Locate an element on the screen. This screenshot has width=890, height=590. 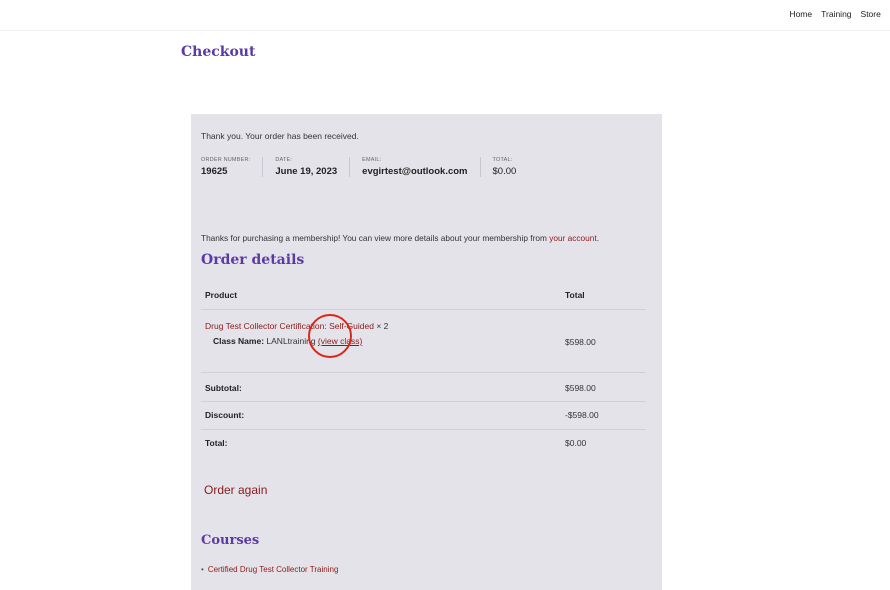
order-details-title: Order details is located at coordinates (253, 260).